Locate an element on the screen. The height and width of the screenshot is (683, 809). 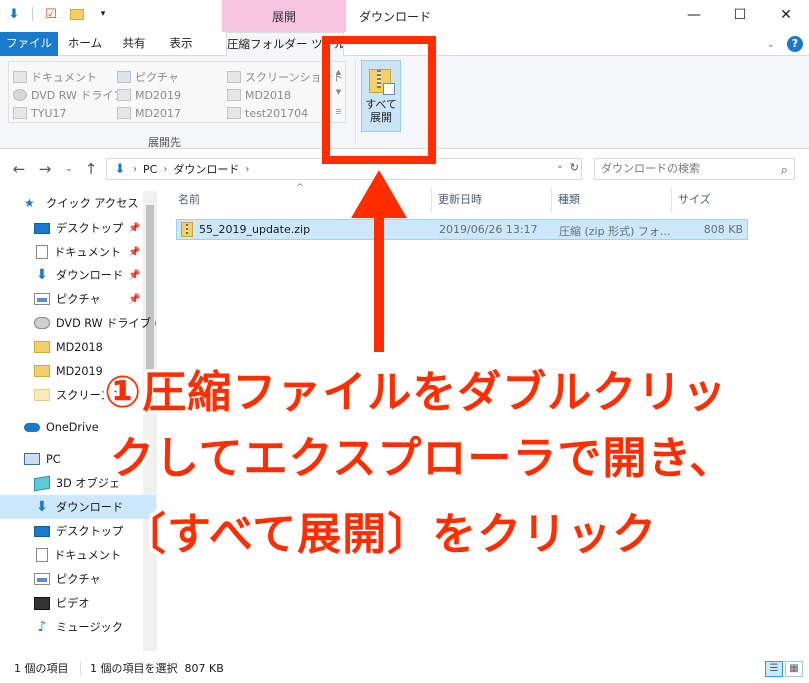
annotation-text-line2: クしてエクスプローラで開き、 is located at coordinates (422, 458).